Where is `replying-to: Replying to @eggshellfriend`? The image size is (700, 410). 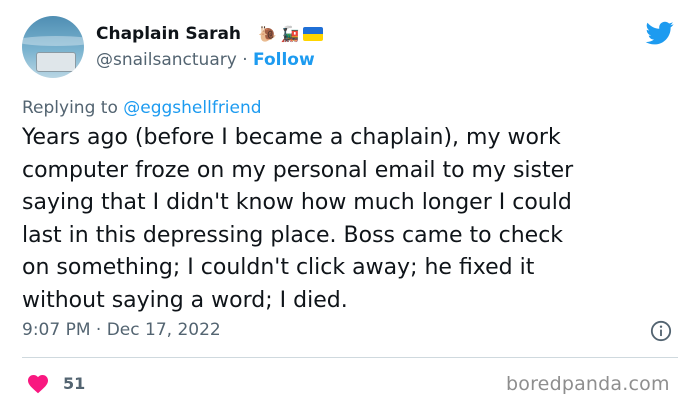 replying-to: Replying to @eggshellfriend is located at coordinates (142, 108).